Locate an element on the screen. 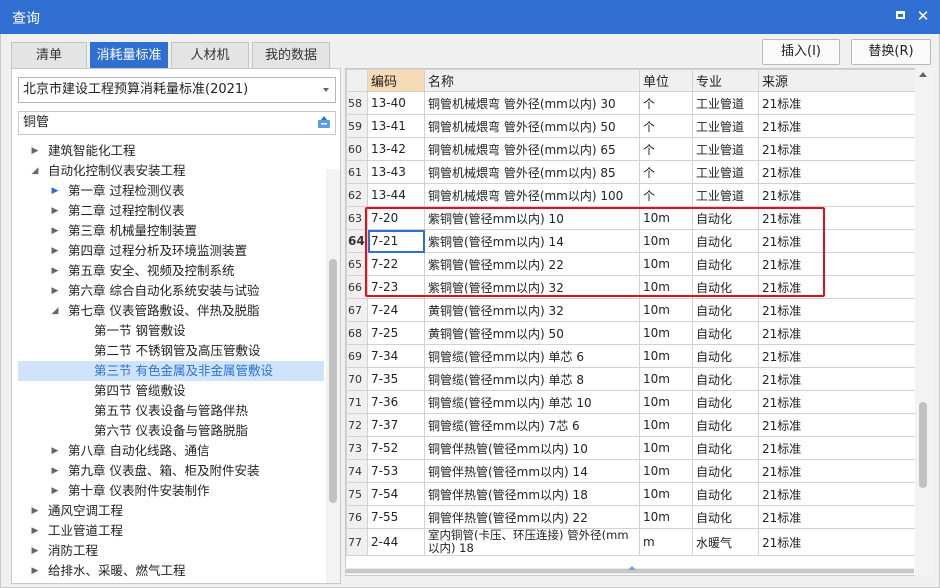 The width and height of the screenshot is (940, 588). tree-item: ▶ 第八章 自动化线路、通信 is located at coordinates (171, 451).